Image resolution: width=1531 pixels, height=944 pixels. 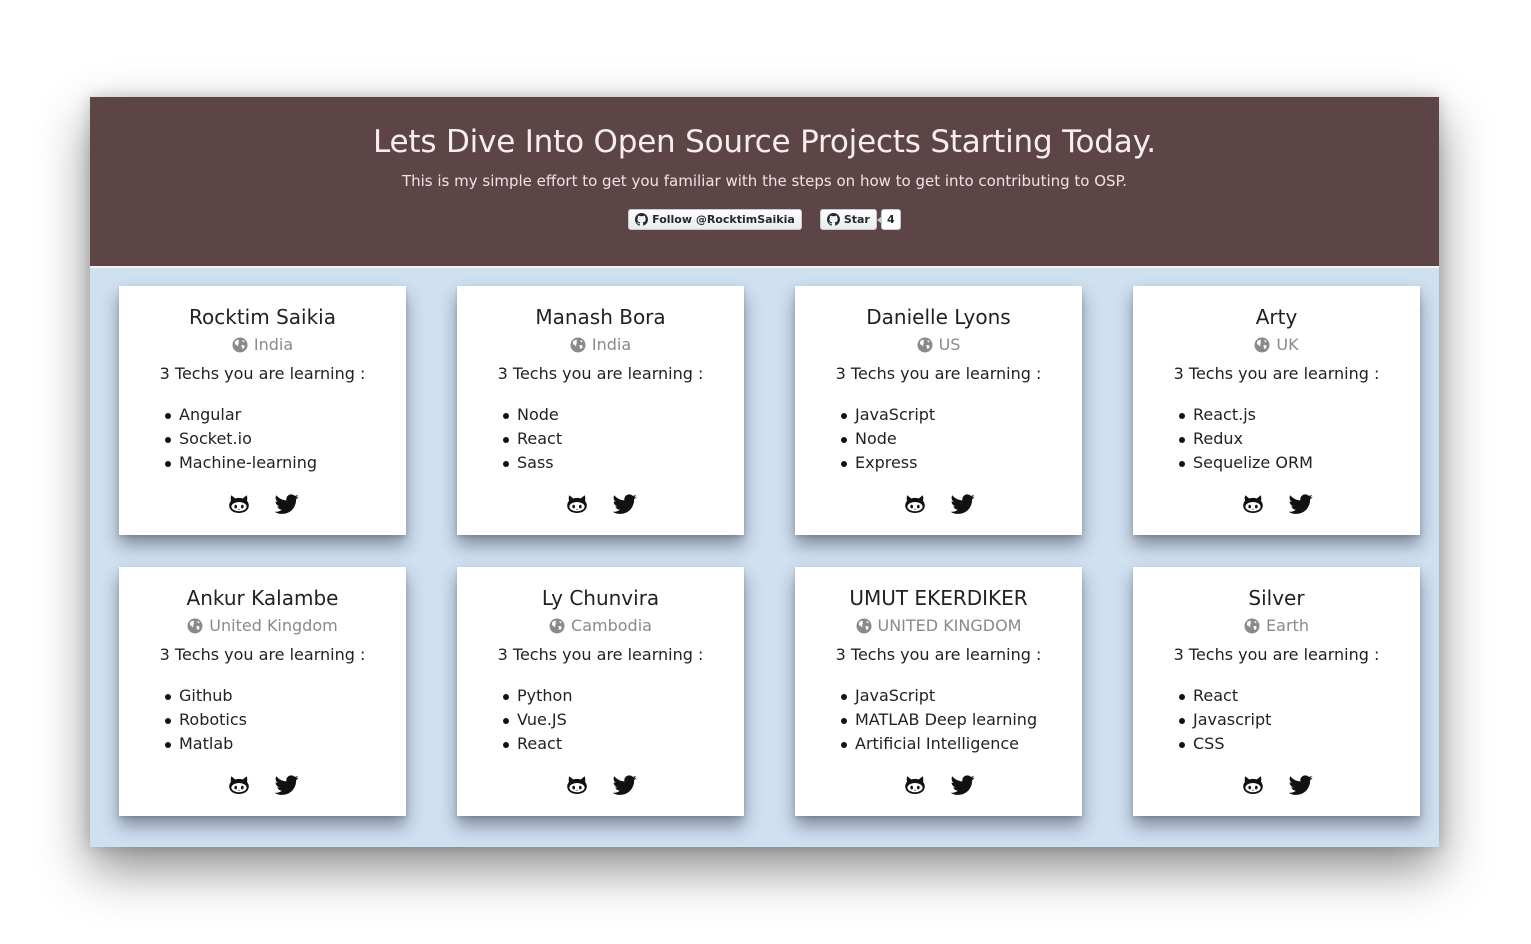 I want to click on follow-button: Follow @RocktimSaikia, so click(x=715, y=219).